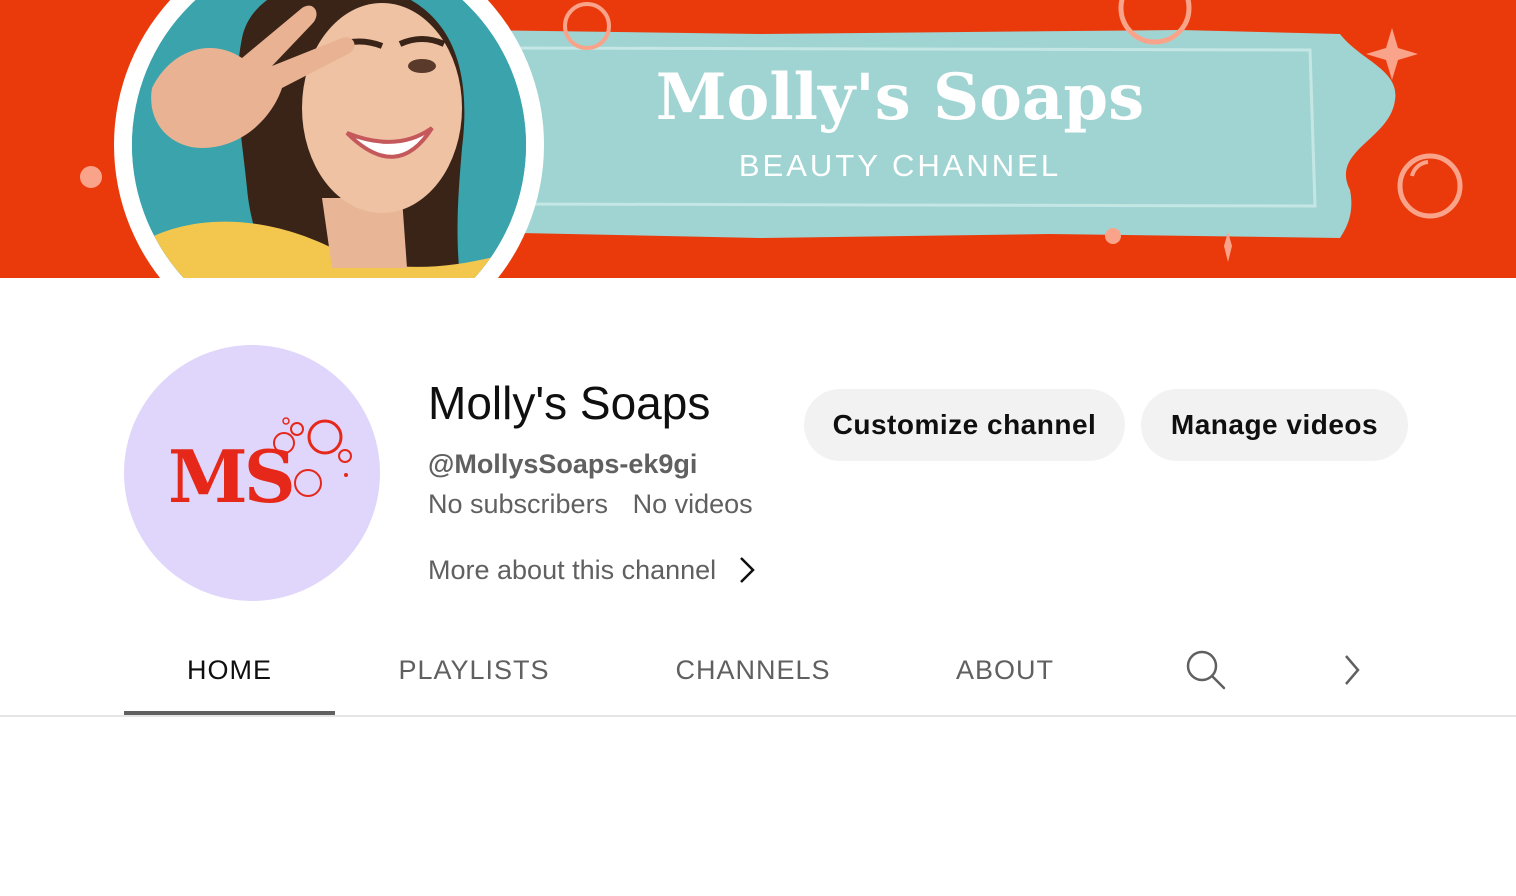 Image resolution: width=1516 pixels, height=896 pixels. Describe the element at coordinates (1005, 670) in the screenshot. I see `tab-about: ABOUT` at that location.